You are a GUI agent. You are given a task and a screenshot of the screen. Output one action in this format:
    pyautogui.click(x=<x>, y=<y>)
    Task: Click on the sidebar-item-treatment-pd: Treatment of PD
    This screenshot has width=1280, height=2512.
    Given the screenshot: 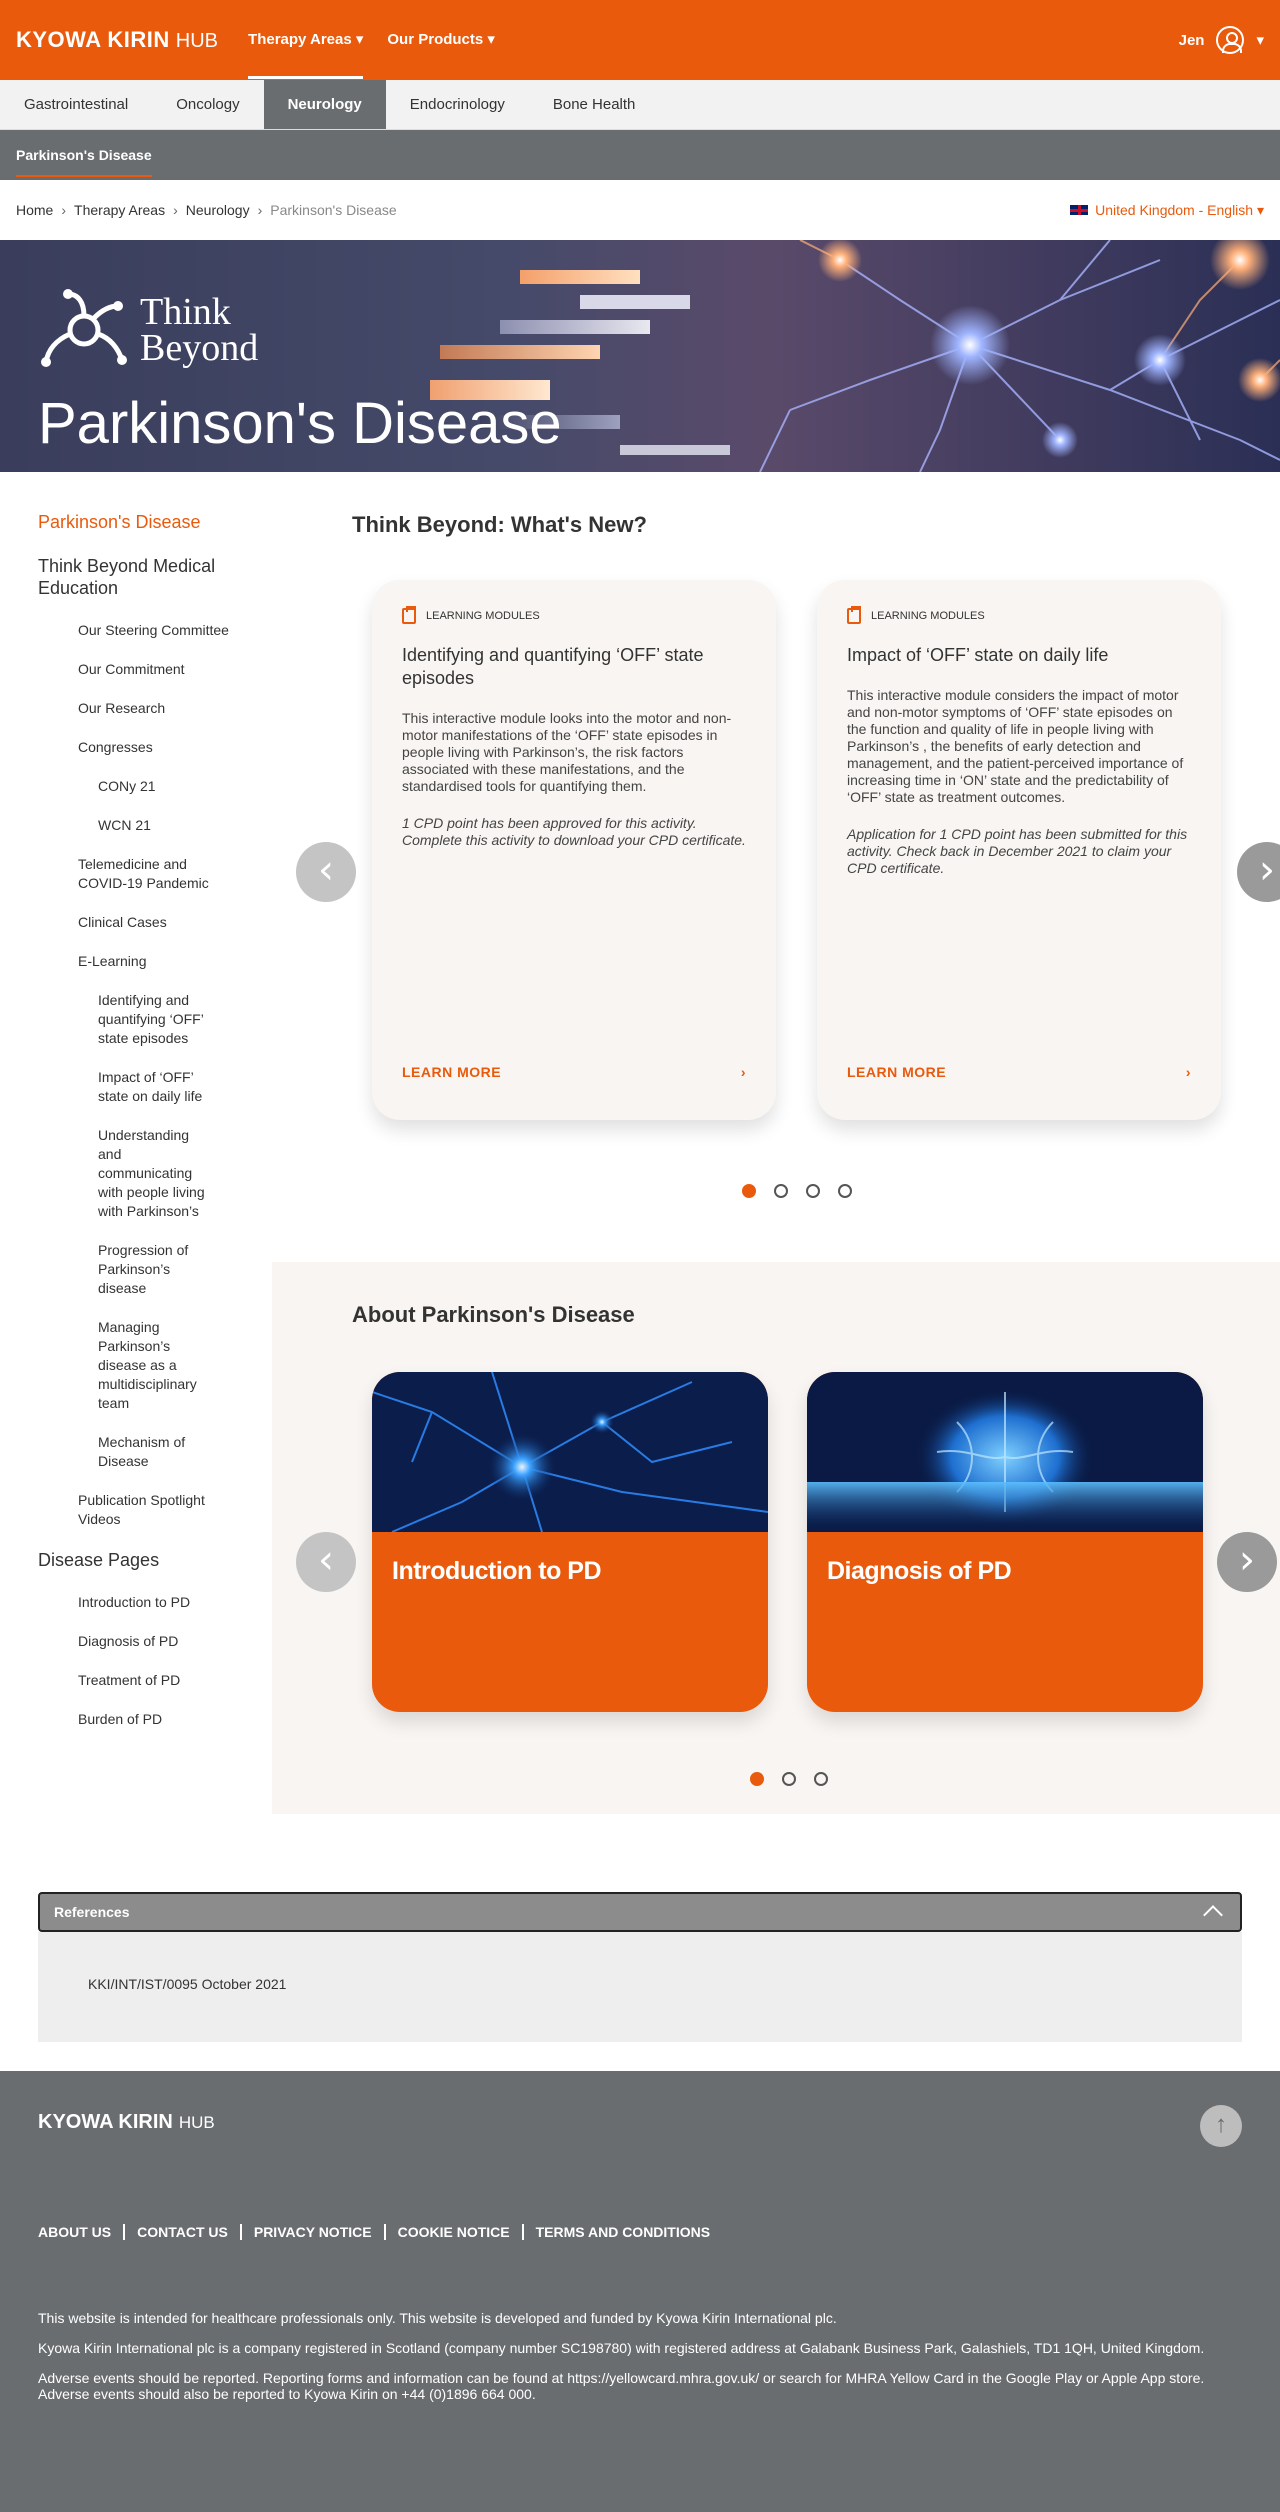 What is the action you would take?
    pyautogui.click(x=138, y=1680)
    